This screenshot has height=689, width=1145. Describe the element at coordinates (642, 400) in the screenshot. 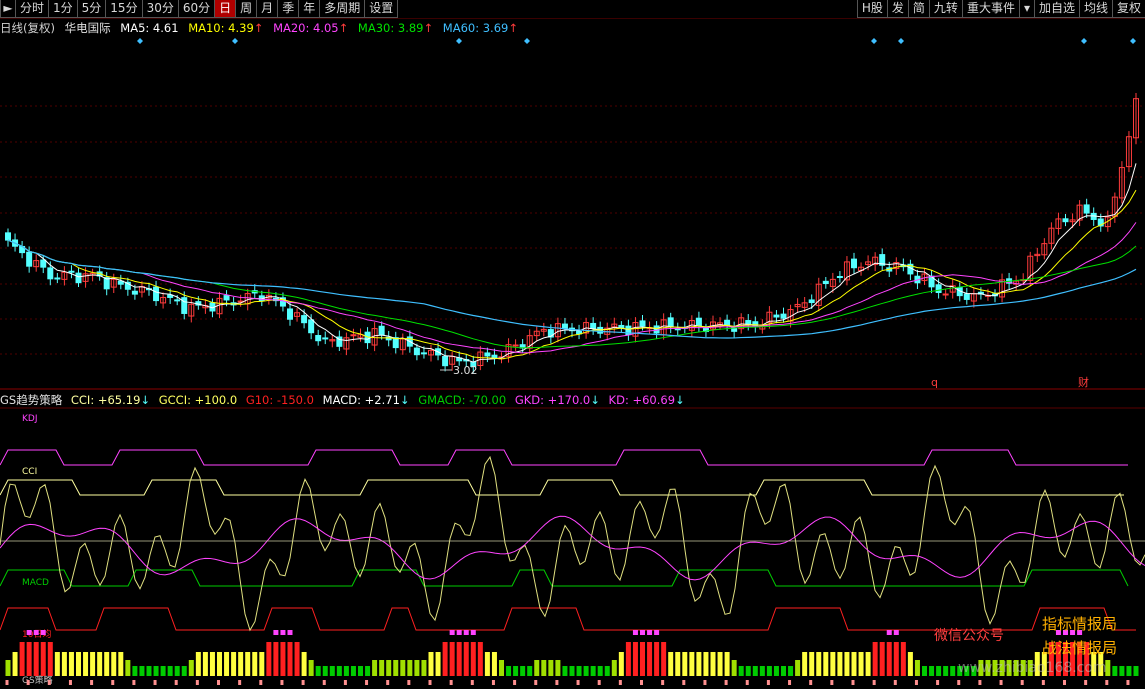

I see `kd-text: KD: +60.69` at that location.